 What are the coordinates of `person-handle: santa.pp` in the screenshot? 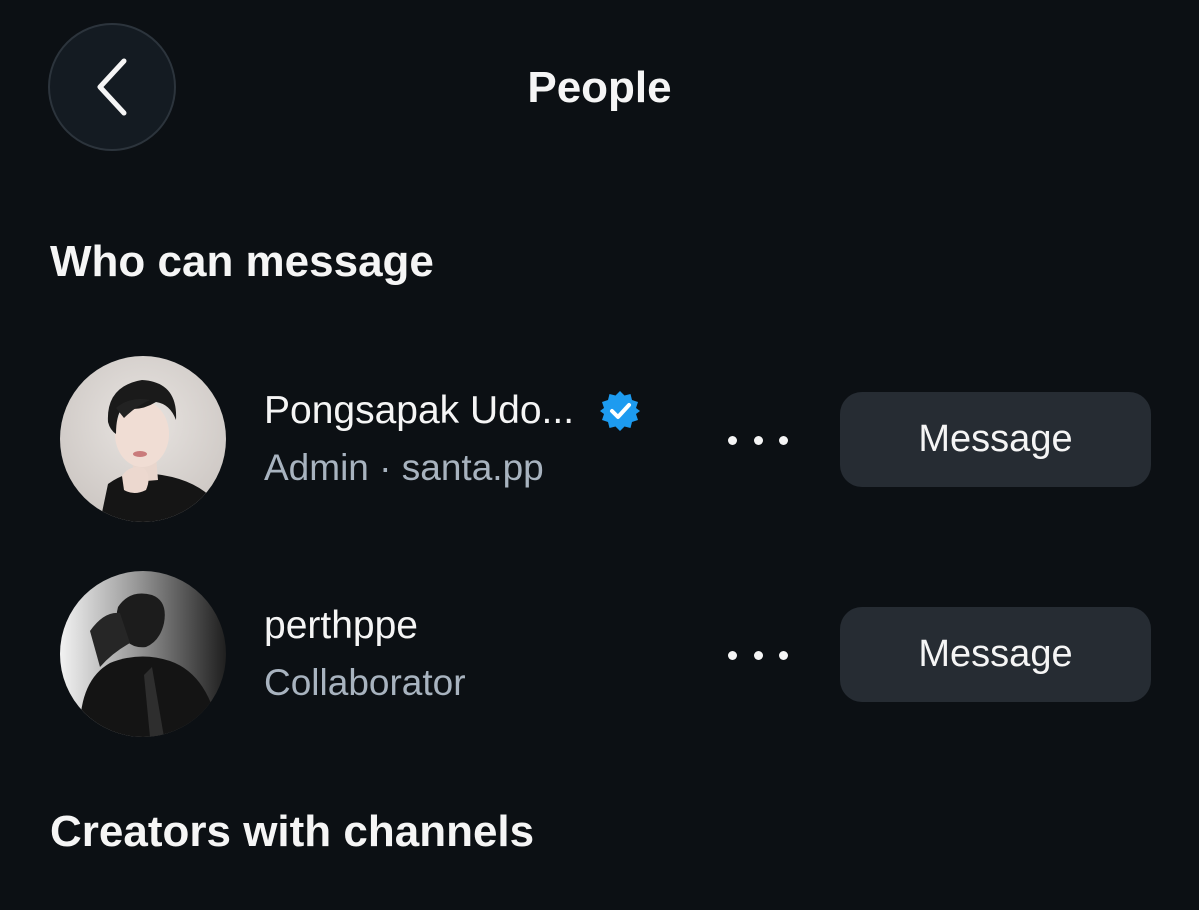 It's located at (472, 467).